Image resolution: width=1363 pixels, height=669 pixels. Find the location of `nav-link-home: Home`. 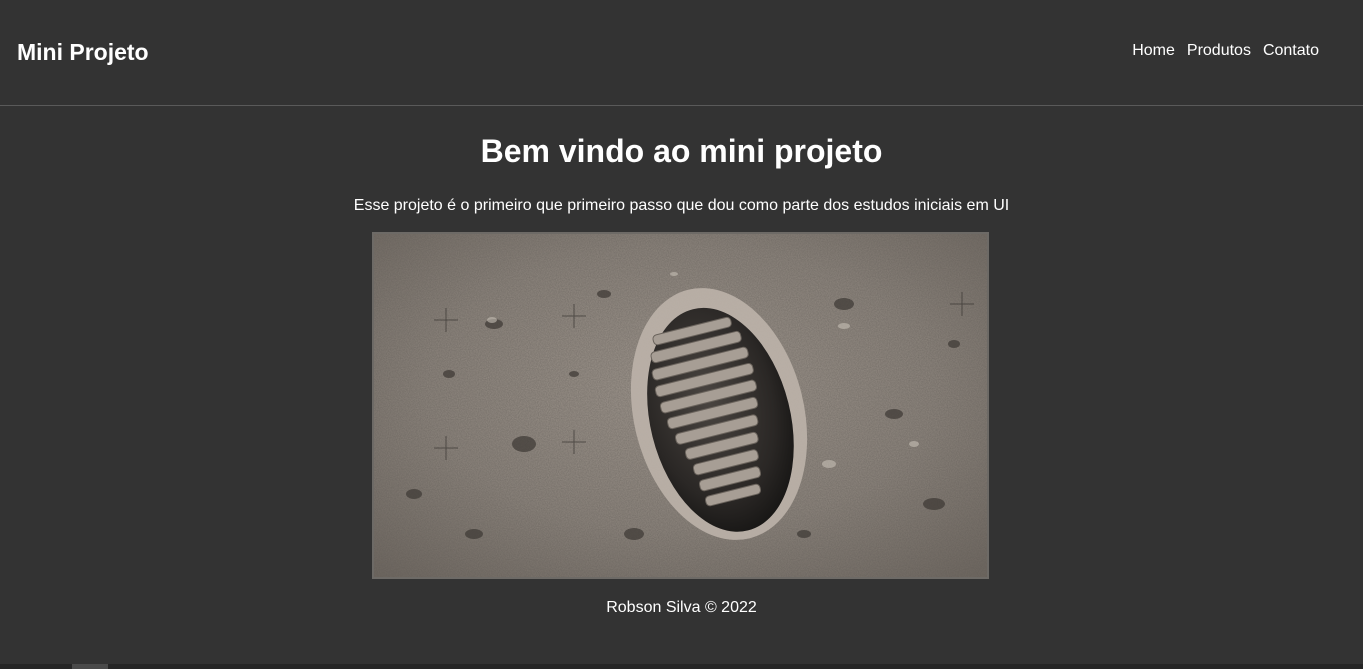

nav-link-home: Home is located at coordinates (1153, 51).